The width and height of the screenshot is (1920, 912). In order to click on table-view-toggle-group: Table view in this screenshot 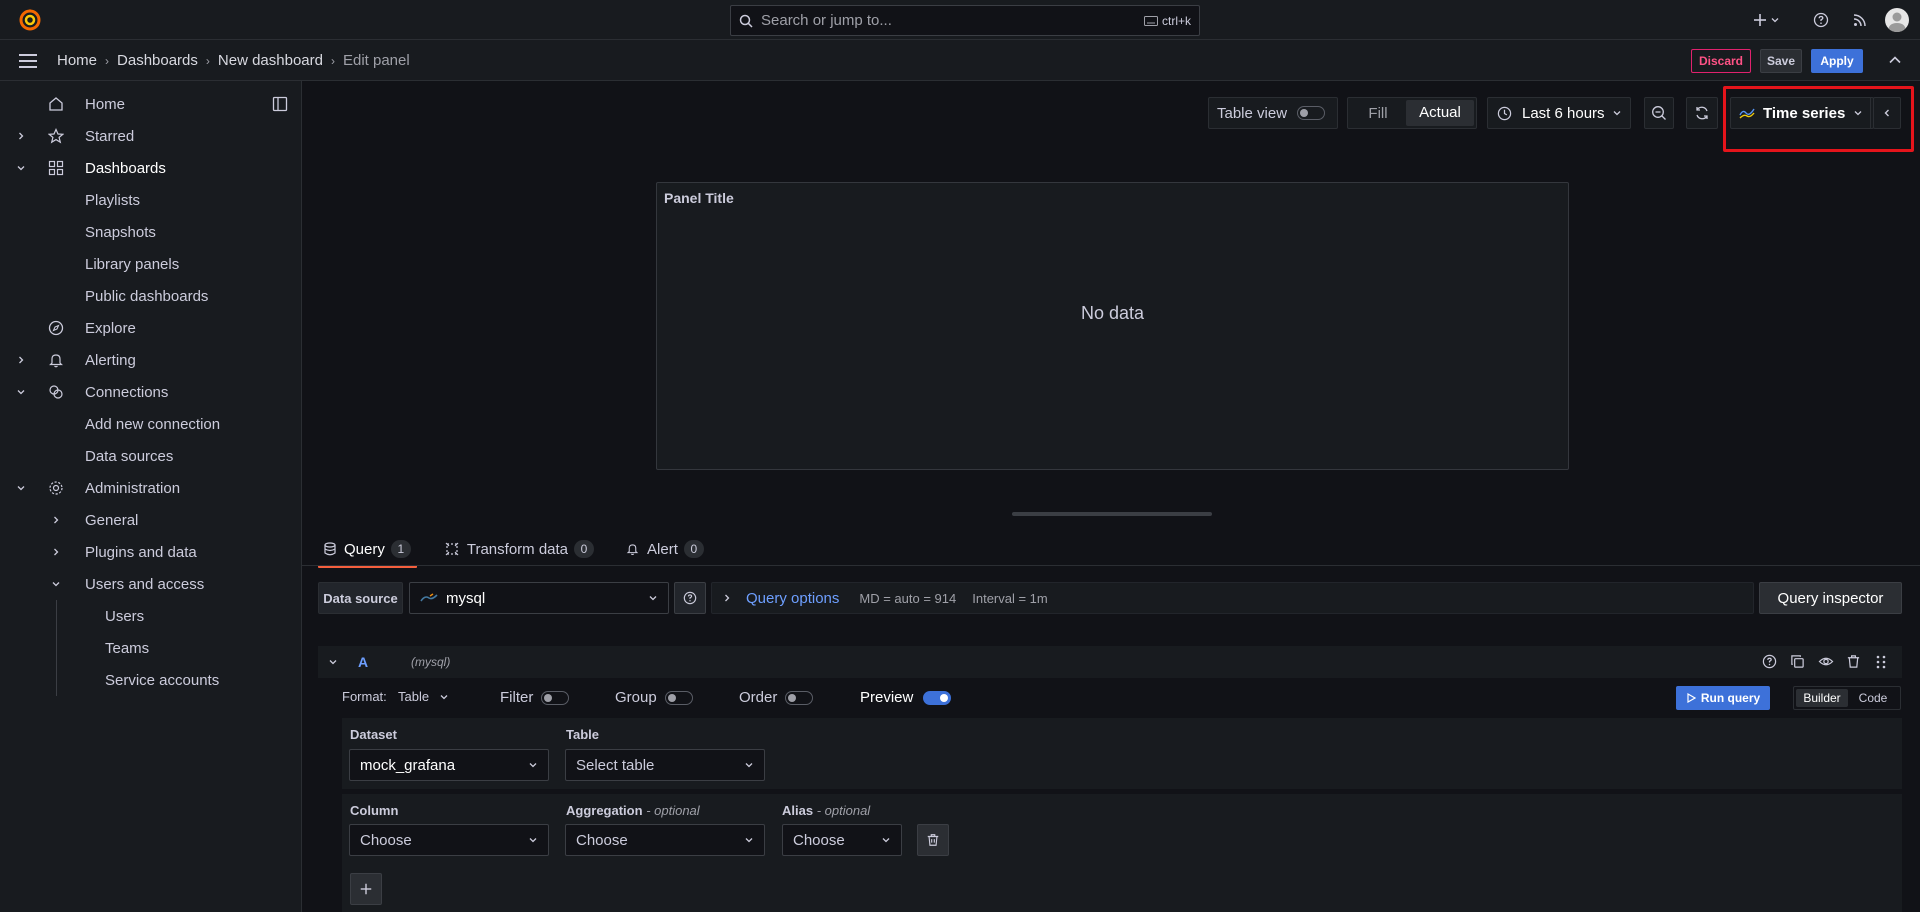, I will do `click(1273, 113)`.